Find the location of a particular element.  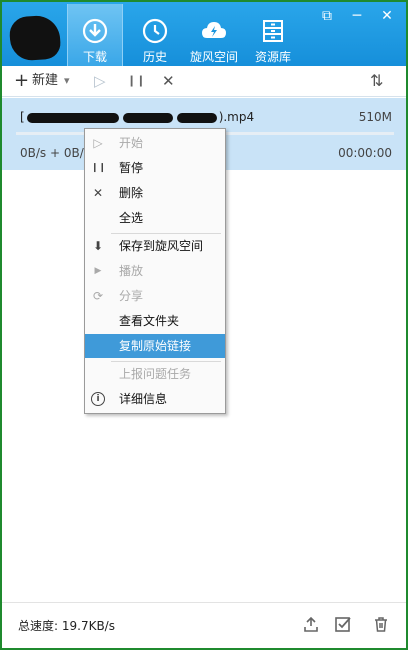

task-name-suffix: ).mp4 is located at coordinates (236, 117).